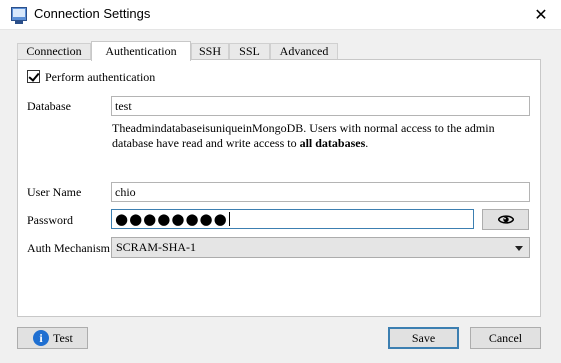 The width and height of the screenshot is (561, 363). I want to click on title-bar: Connection Settings ✕, so click(280, 15).